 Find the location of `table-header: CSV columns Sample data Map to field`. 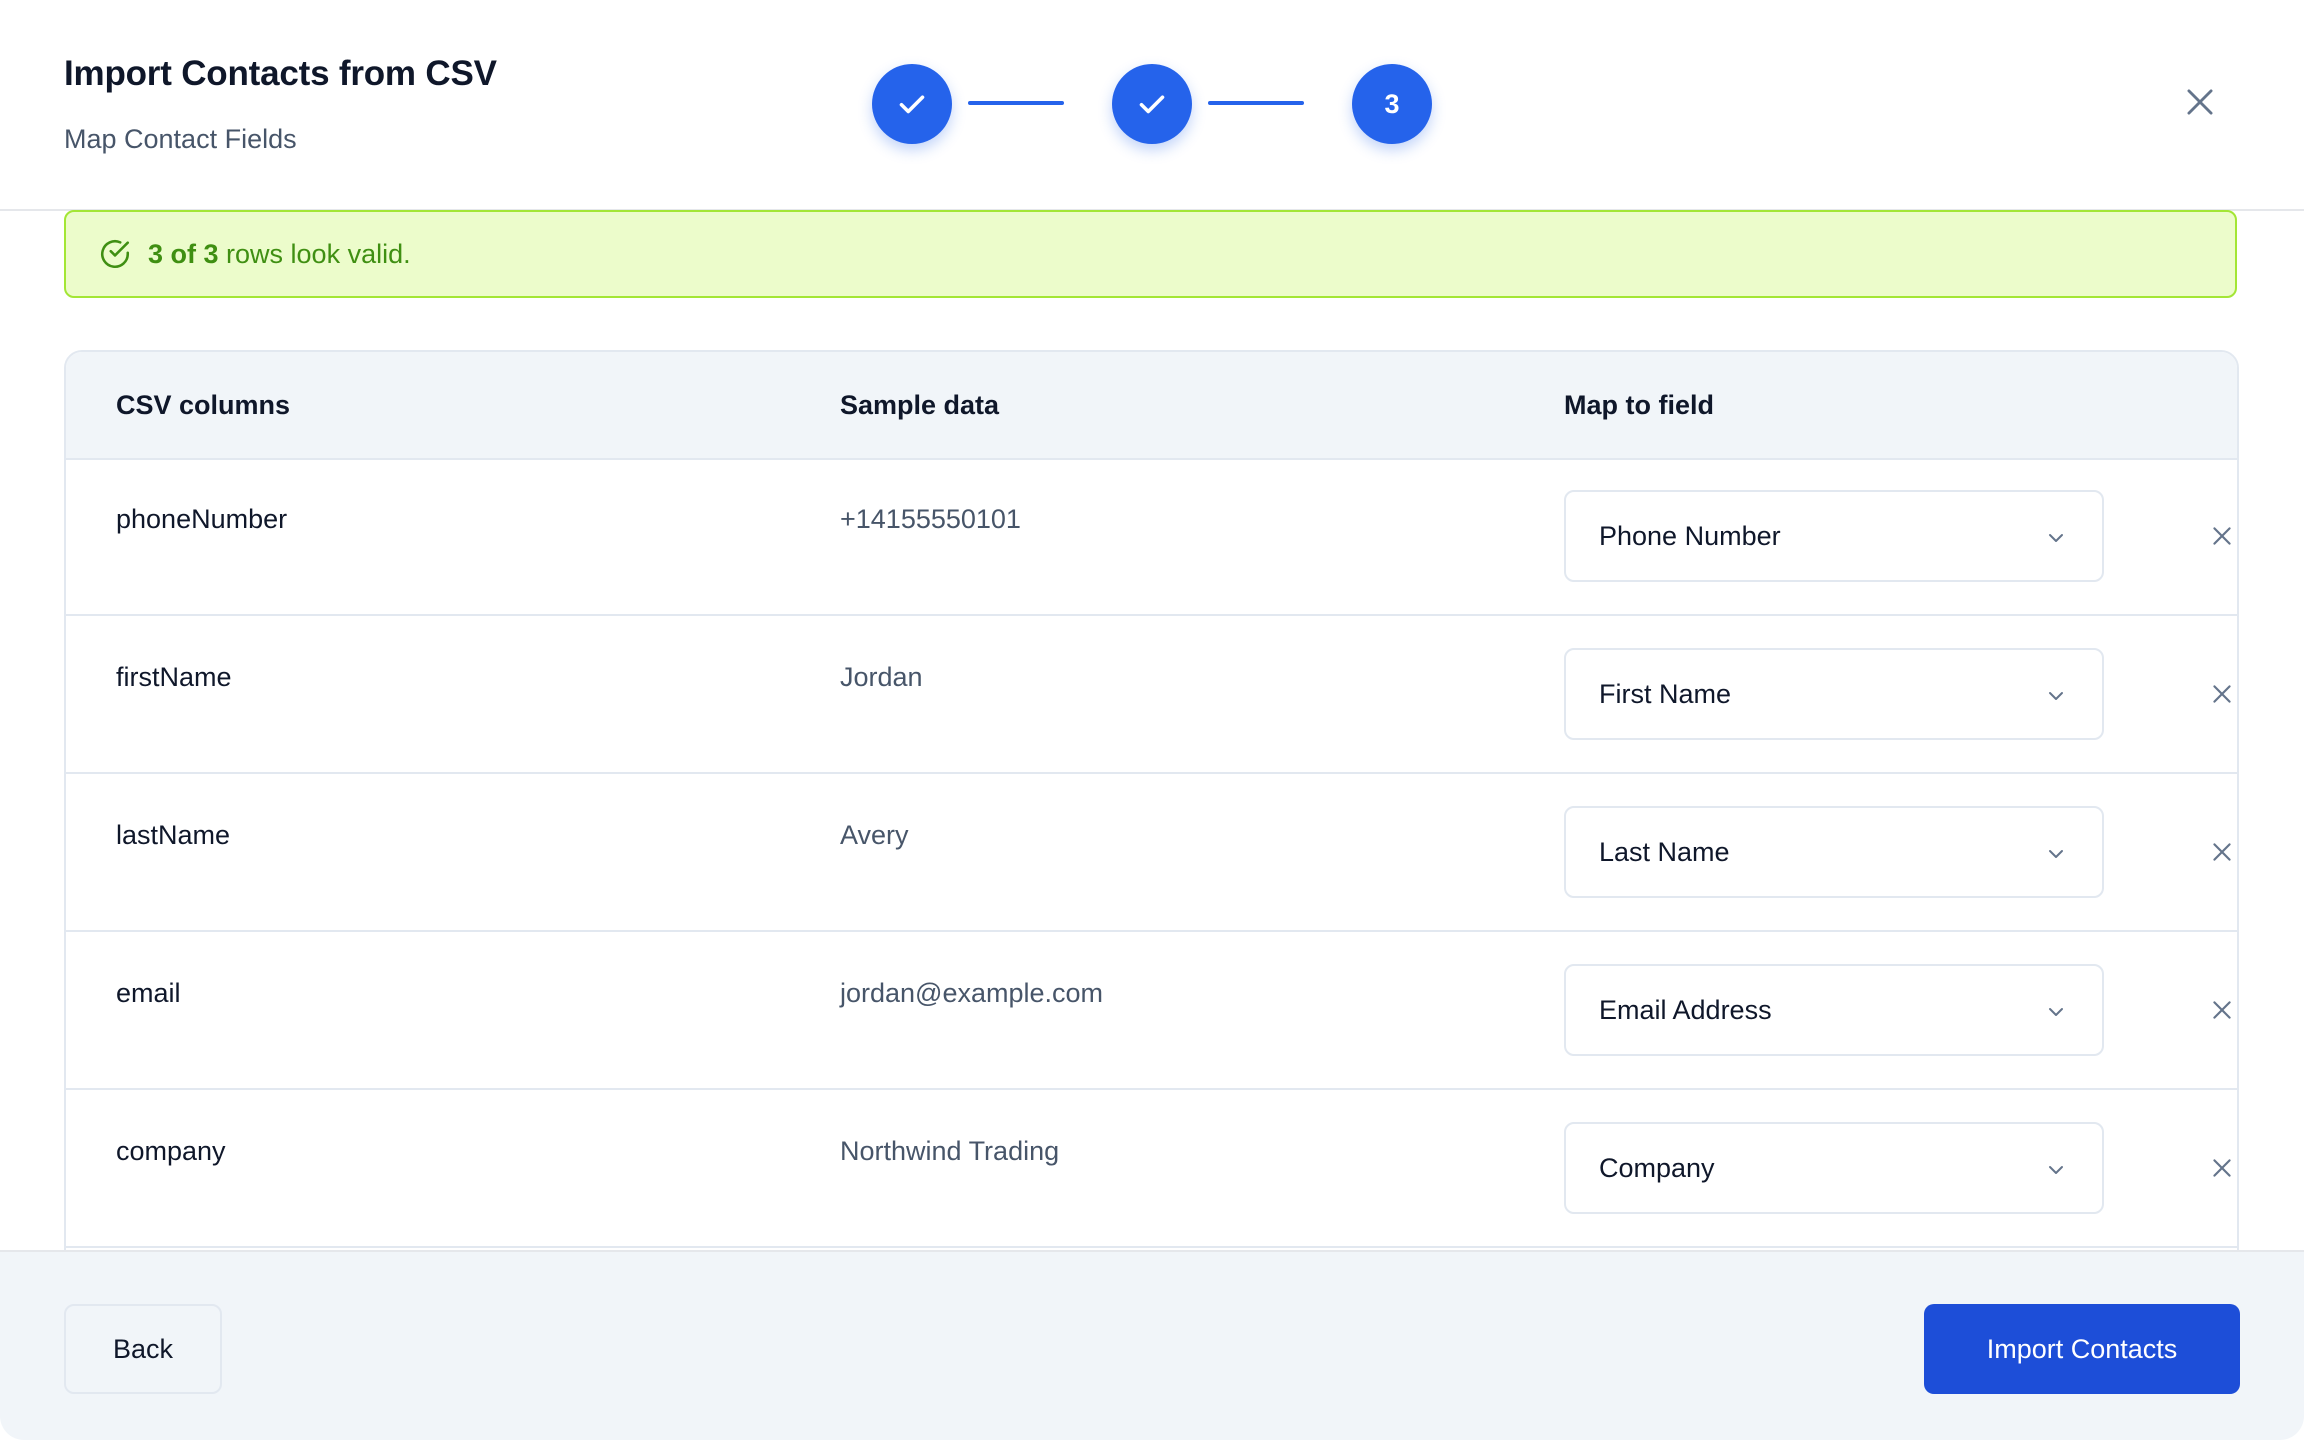

table-header: CSV columns Sample data Map to field is located at coordinates (1151, 406).